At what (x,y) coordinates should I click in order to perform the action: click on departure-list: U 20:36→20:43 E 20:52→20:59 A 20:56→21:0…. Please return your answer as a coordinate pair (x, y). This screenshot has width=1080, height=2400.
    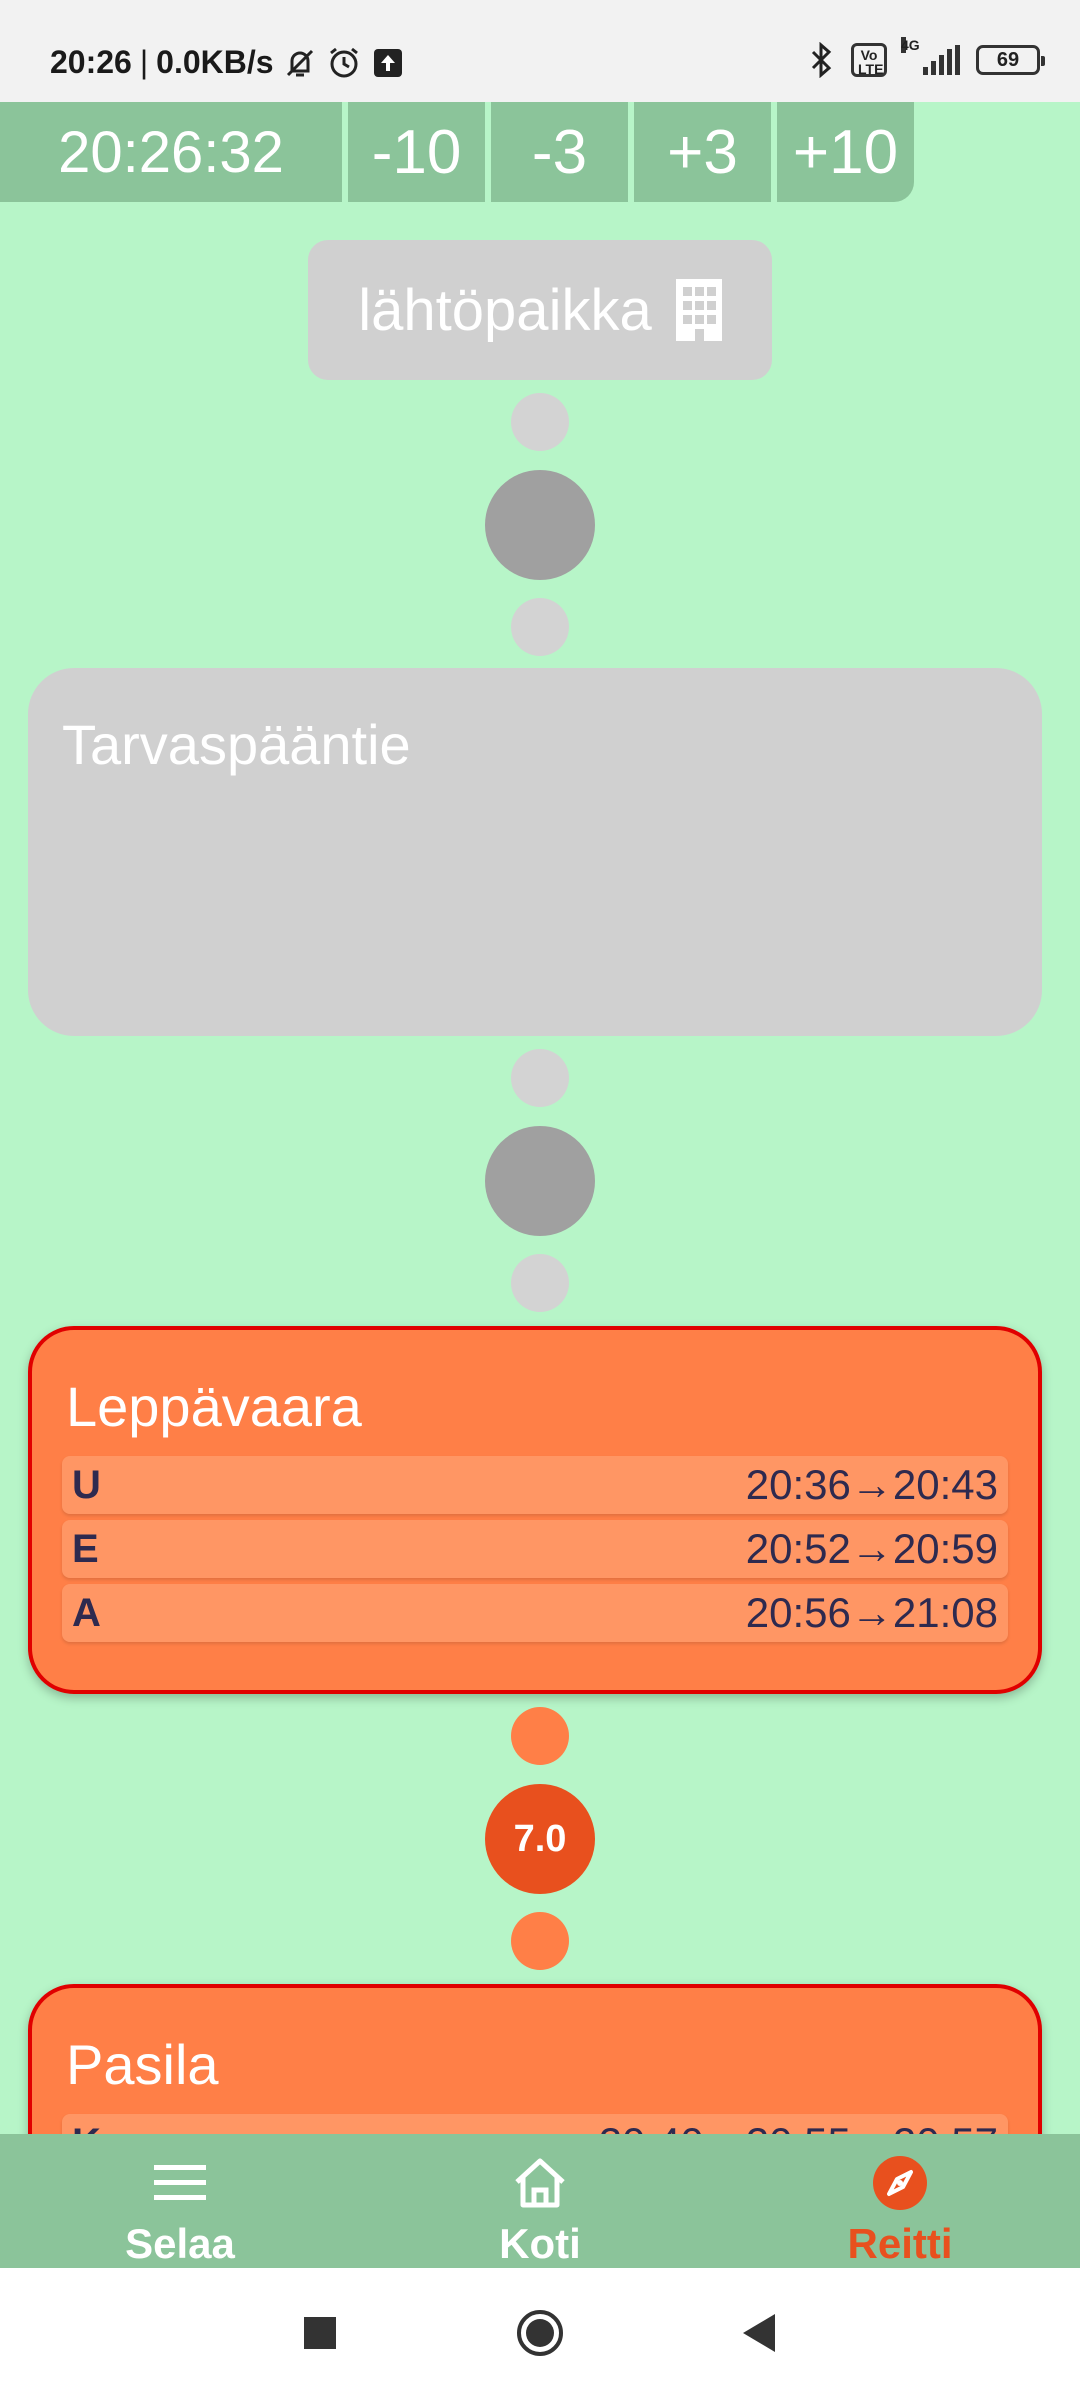
    Looking at the image, I should click on (535, 1552).